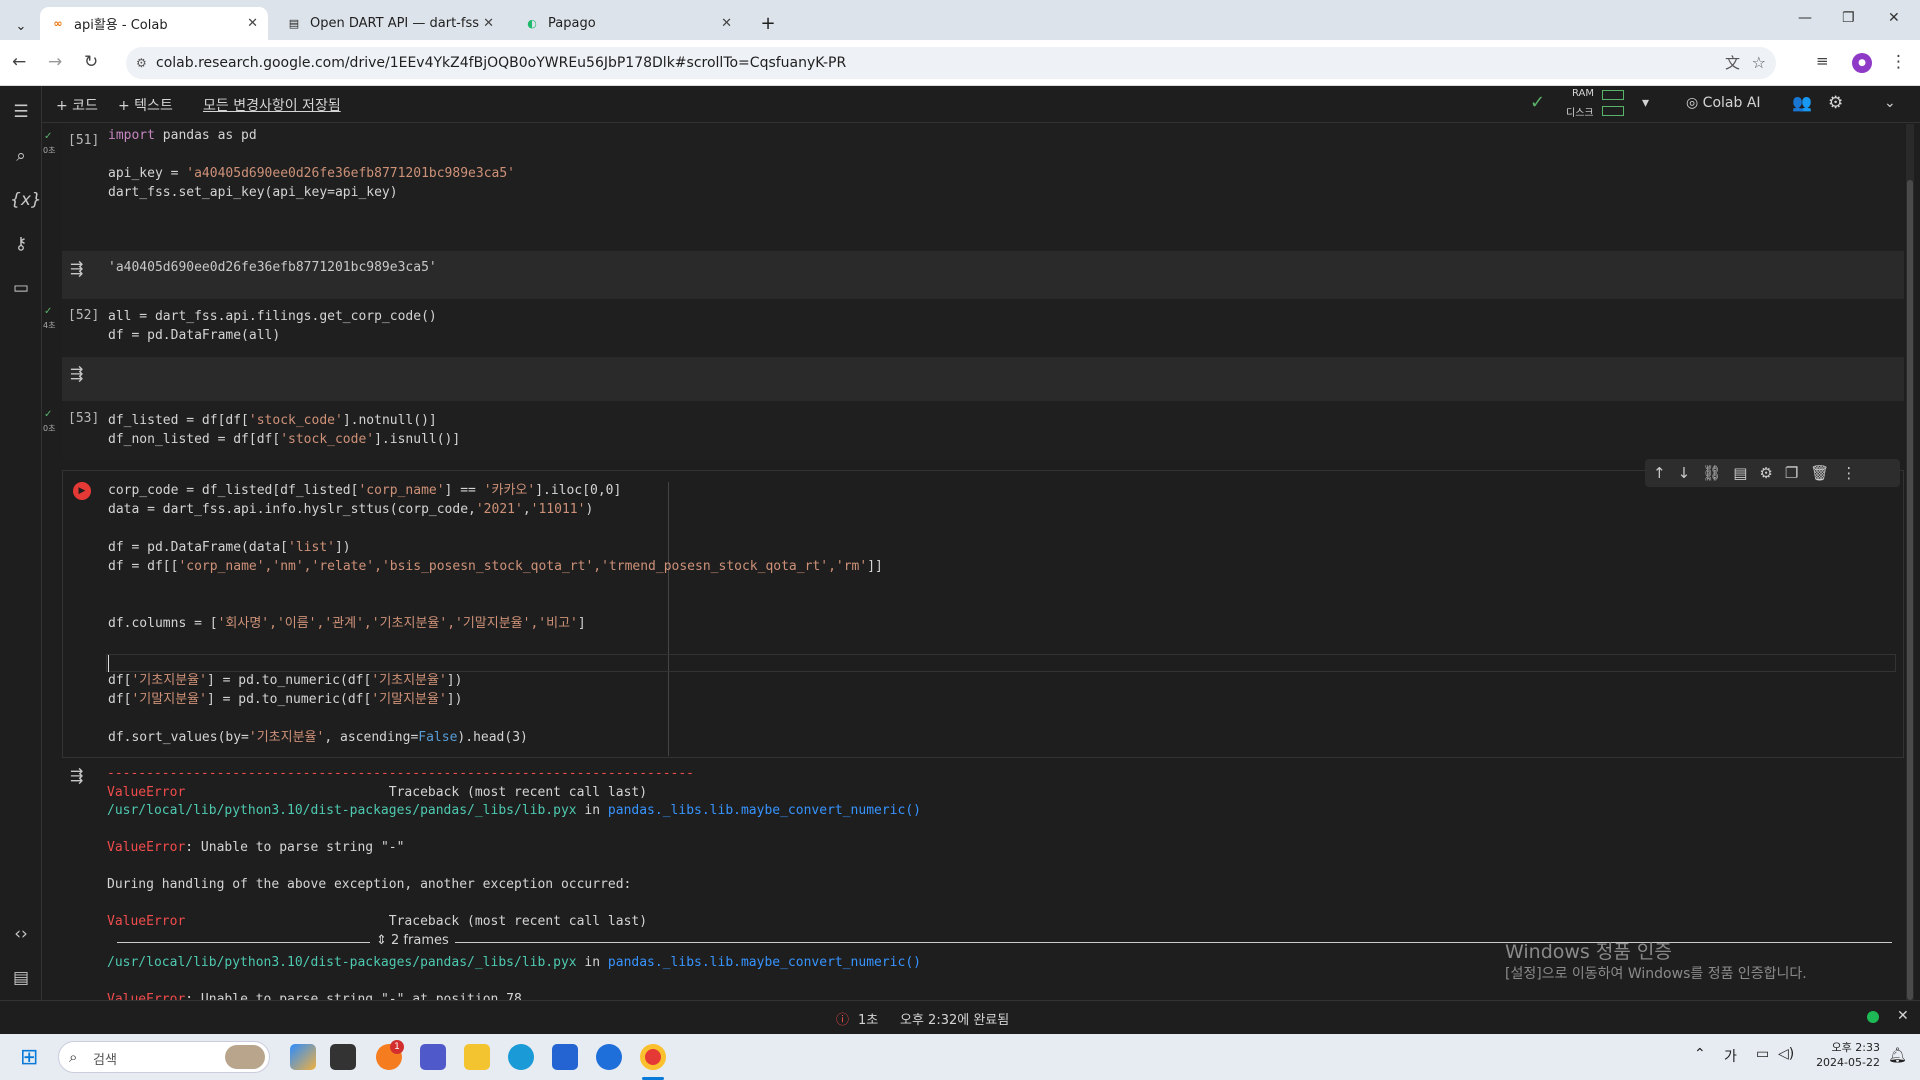  Describe the element at coordinates (1613, 111) in the screenshot. I see `disk-meter` at that location.